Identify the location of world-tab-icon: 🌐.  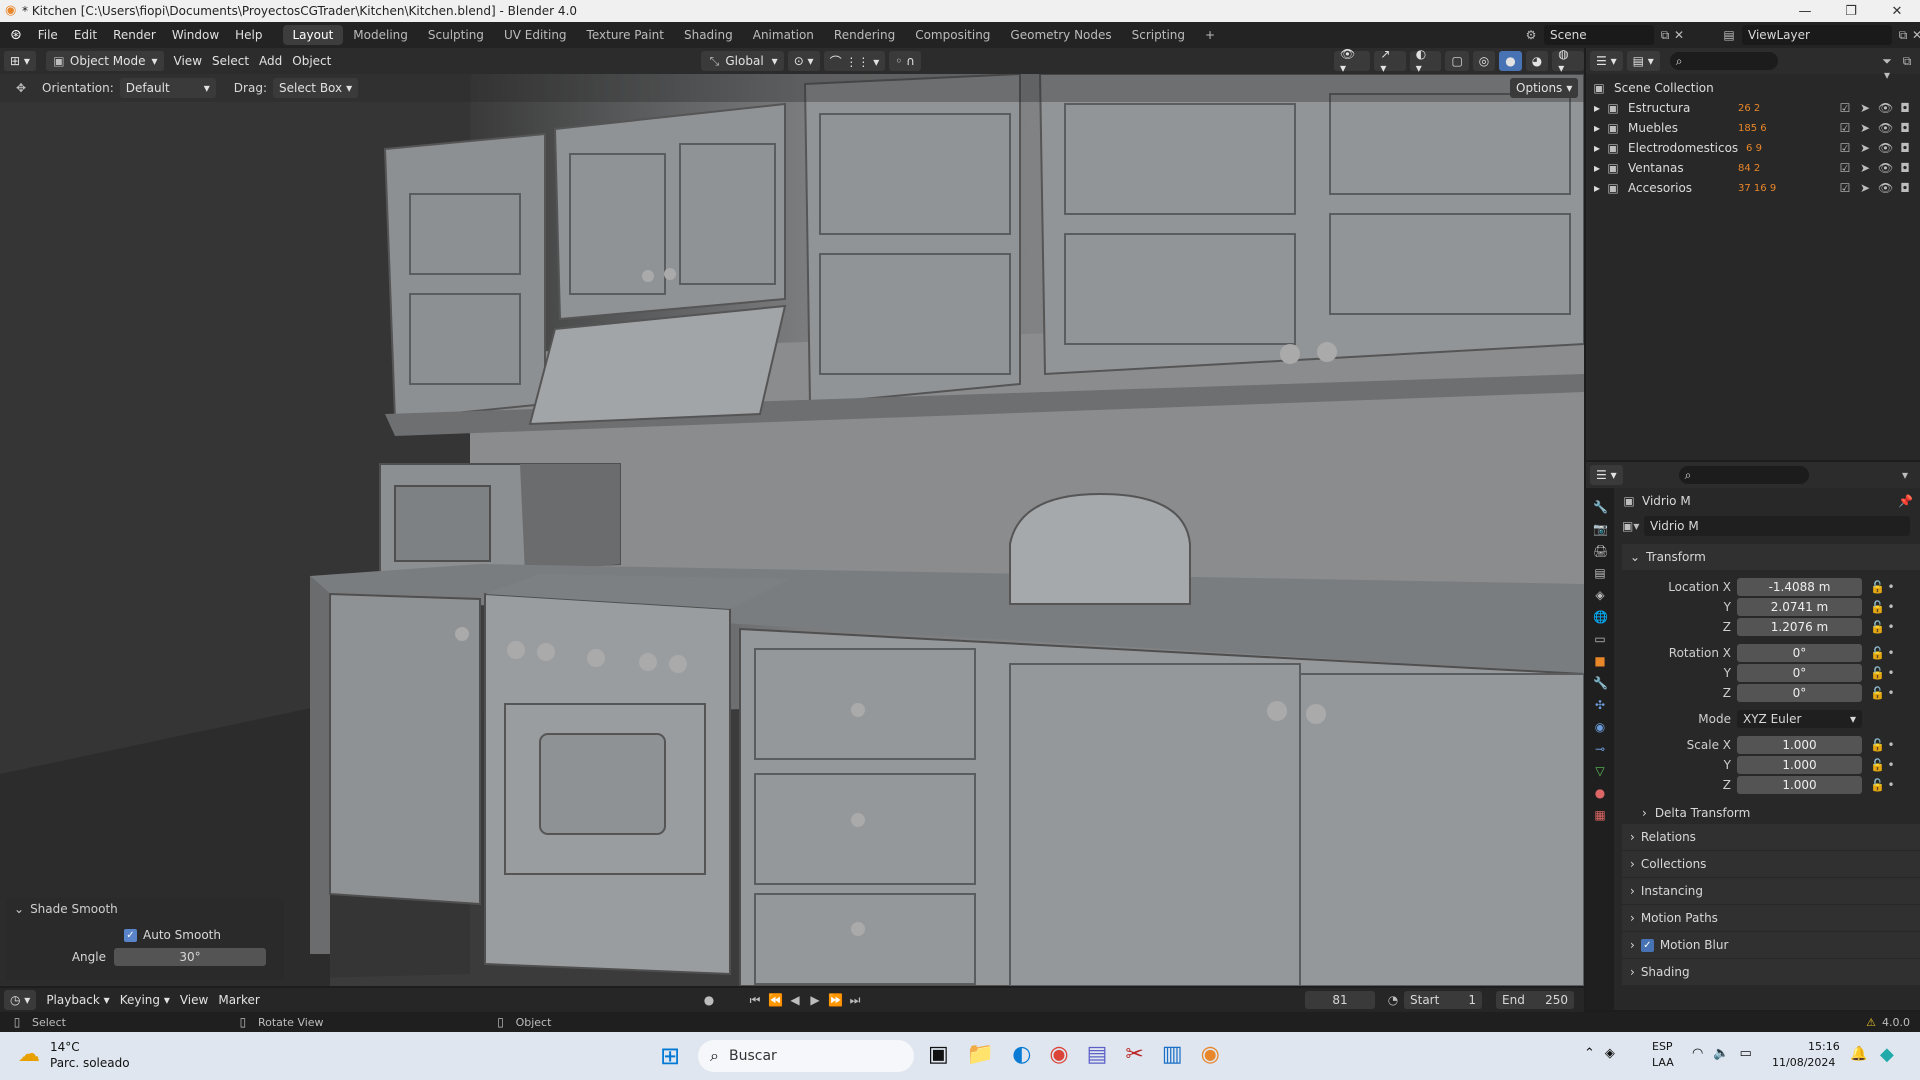
(1600, 617).